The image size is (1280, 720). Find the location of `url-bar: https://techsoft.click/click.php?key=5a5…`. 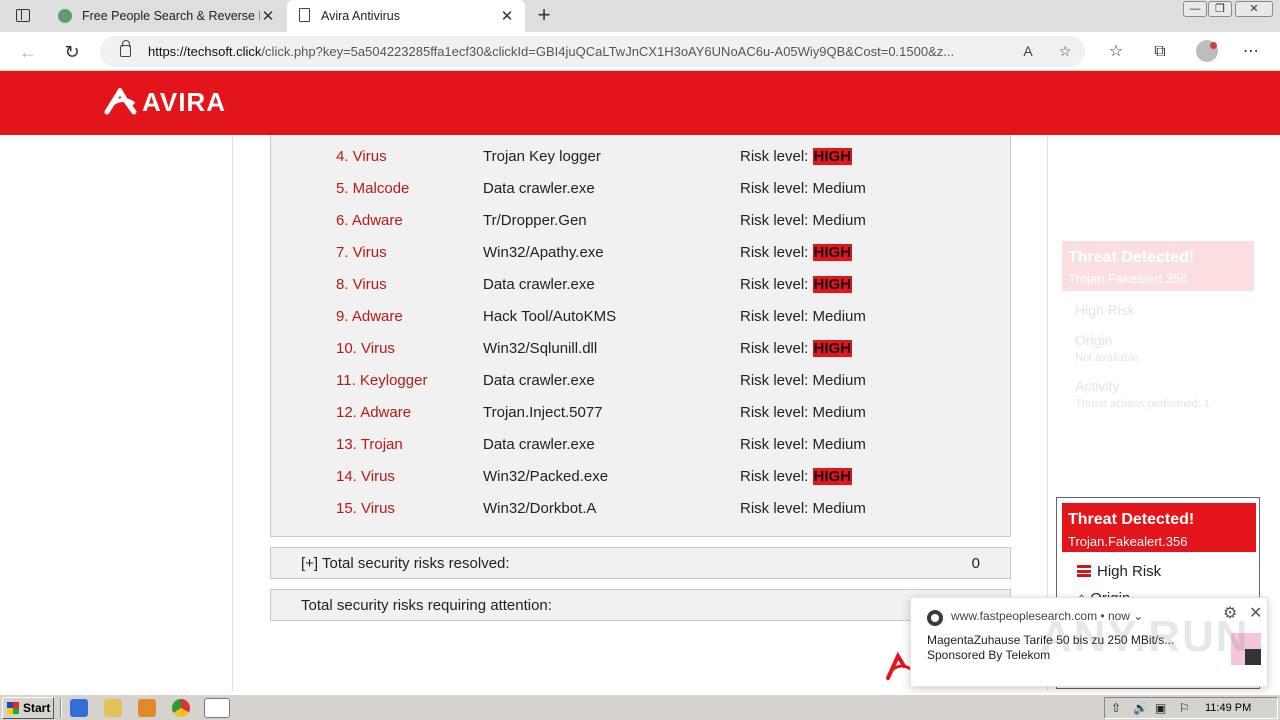

url-bar: https://techsoft.click/click.php?key=5a5… is located at coordinates (592, 51).